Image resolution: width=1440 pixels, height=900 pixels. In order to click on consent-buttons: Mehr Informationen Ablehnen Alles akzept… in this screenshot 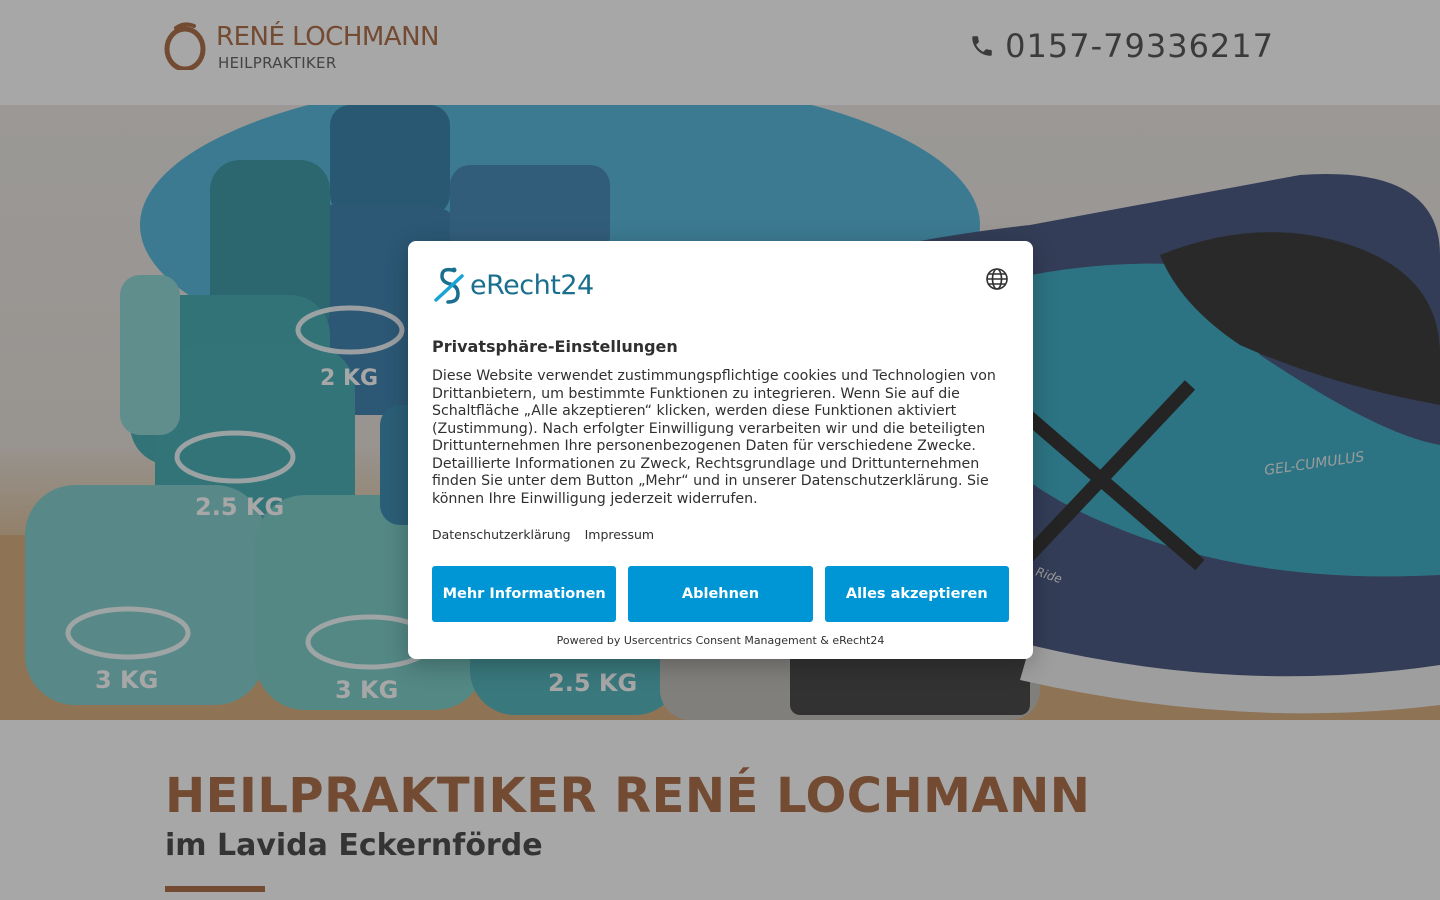, I will do `click(720, 594)`.